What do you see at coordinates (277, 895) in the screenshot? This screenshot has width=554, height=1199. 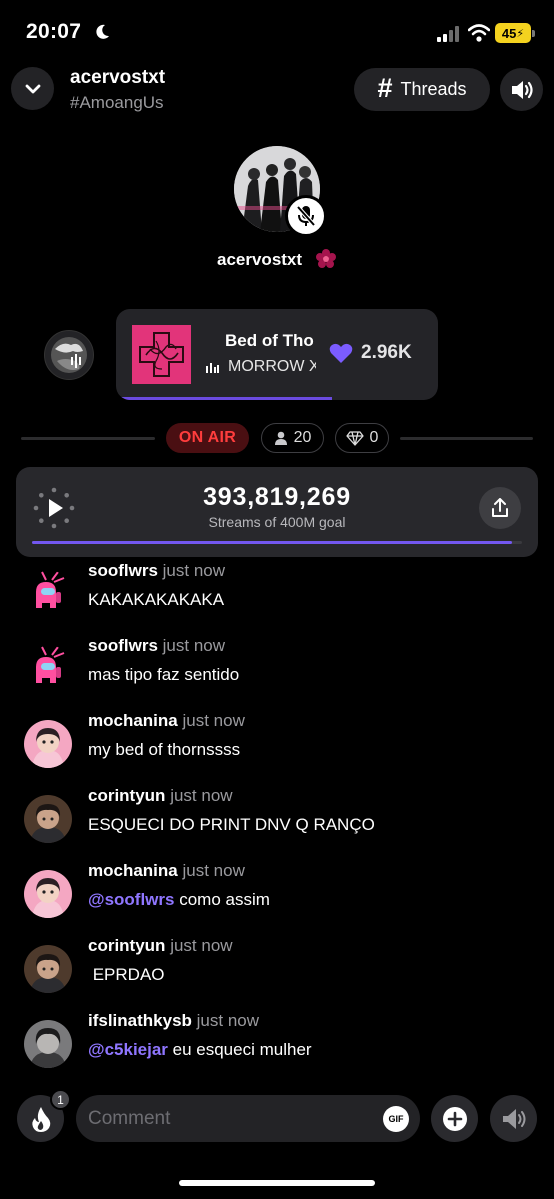 I see `chat-message: mochanina just now @sooflwrs como assim` at bounding box center [277, 895].